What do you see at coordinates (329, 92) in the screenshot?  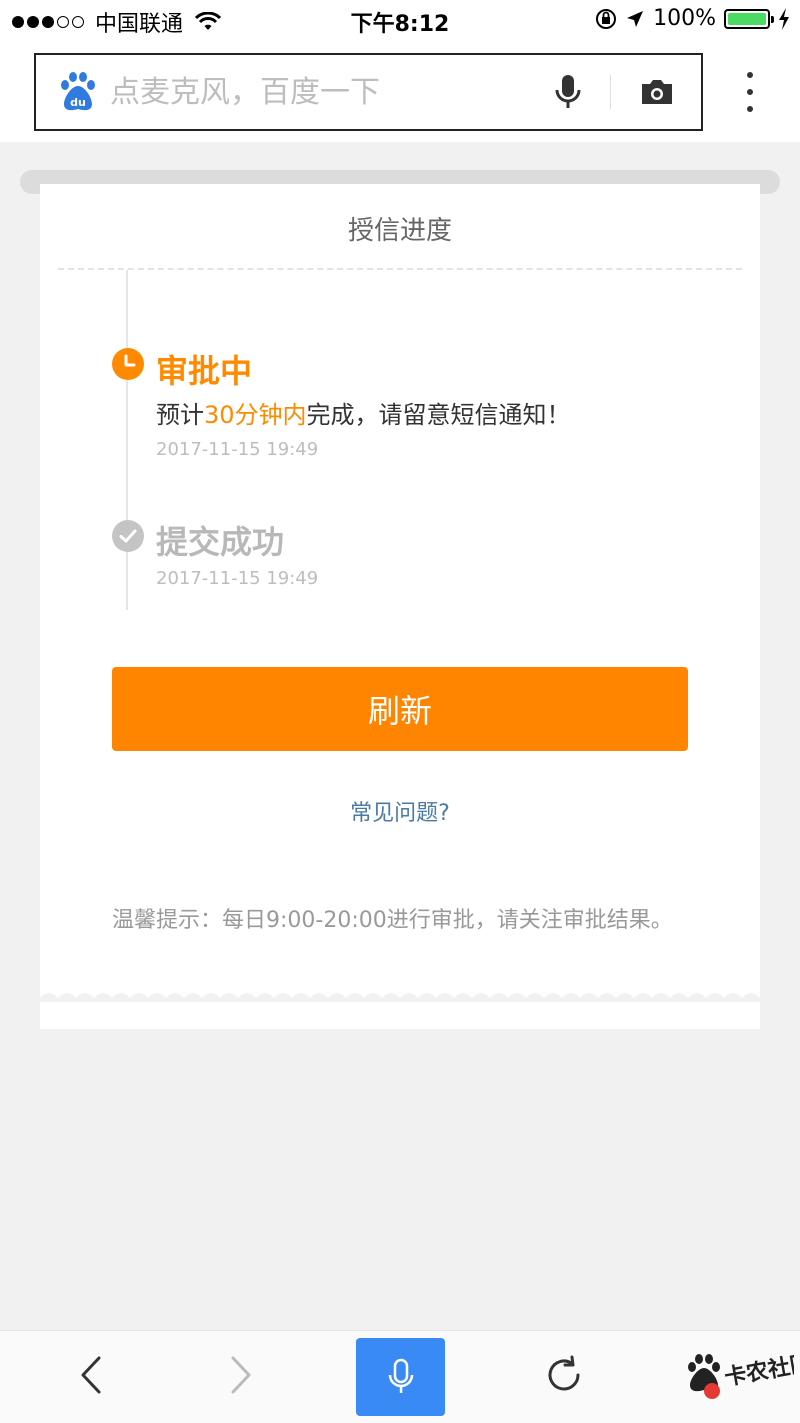 I see `search-input` at bounding box center [329, 92].